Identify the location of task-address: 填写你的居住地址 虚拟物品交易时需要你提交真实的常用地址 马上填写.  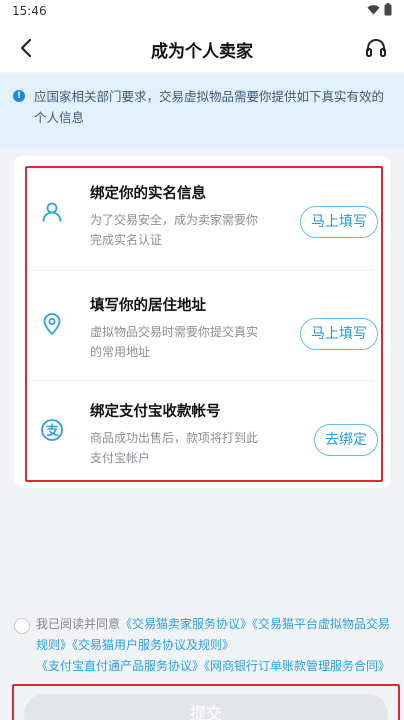
(205, 330).